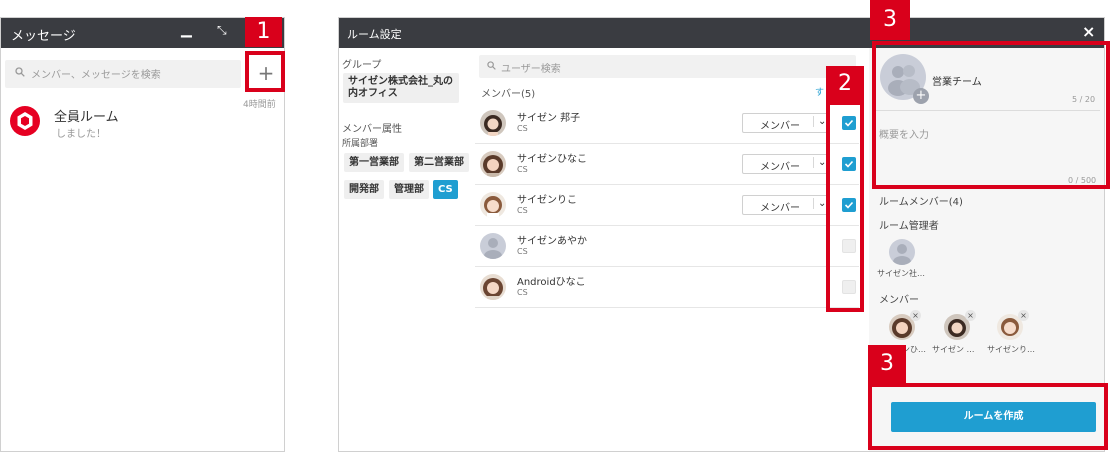  What do you see at coordinates (899, 300) in the screenshot?
I see `member-heading: メンバー` at bounding box center [899, 300].